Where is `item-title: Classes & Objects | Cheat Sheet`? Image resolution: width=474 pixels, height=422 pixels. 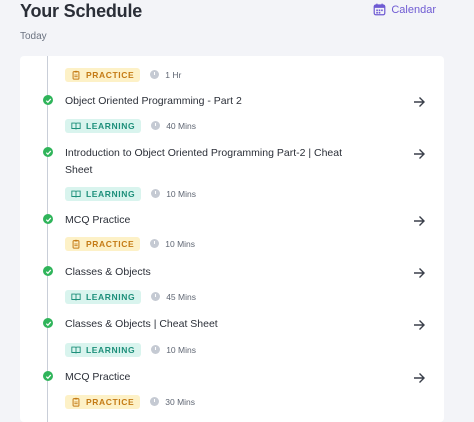 item-title: Classes & Objects | Cheat Sheet is located at coordinates (141, 324).